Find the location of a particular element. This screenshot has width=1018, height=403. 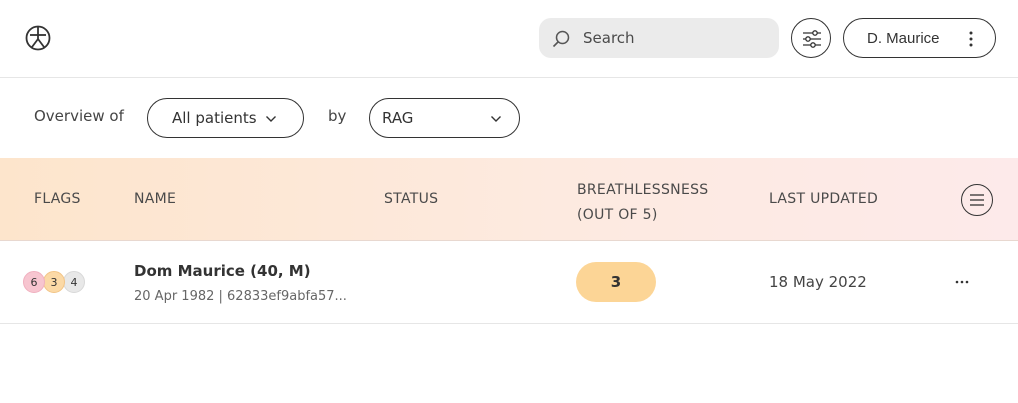

patients-select-value: All patients is located at coordinates (214, 118).